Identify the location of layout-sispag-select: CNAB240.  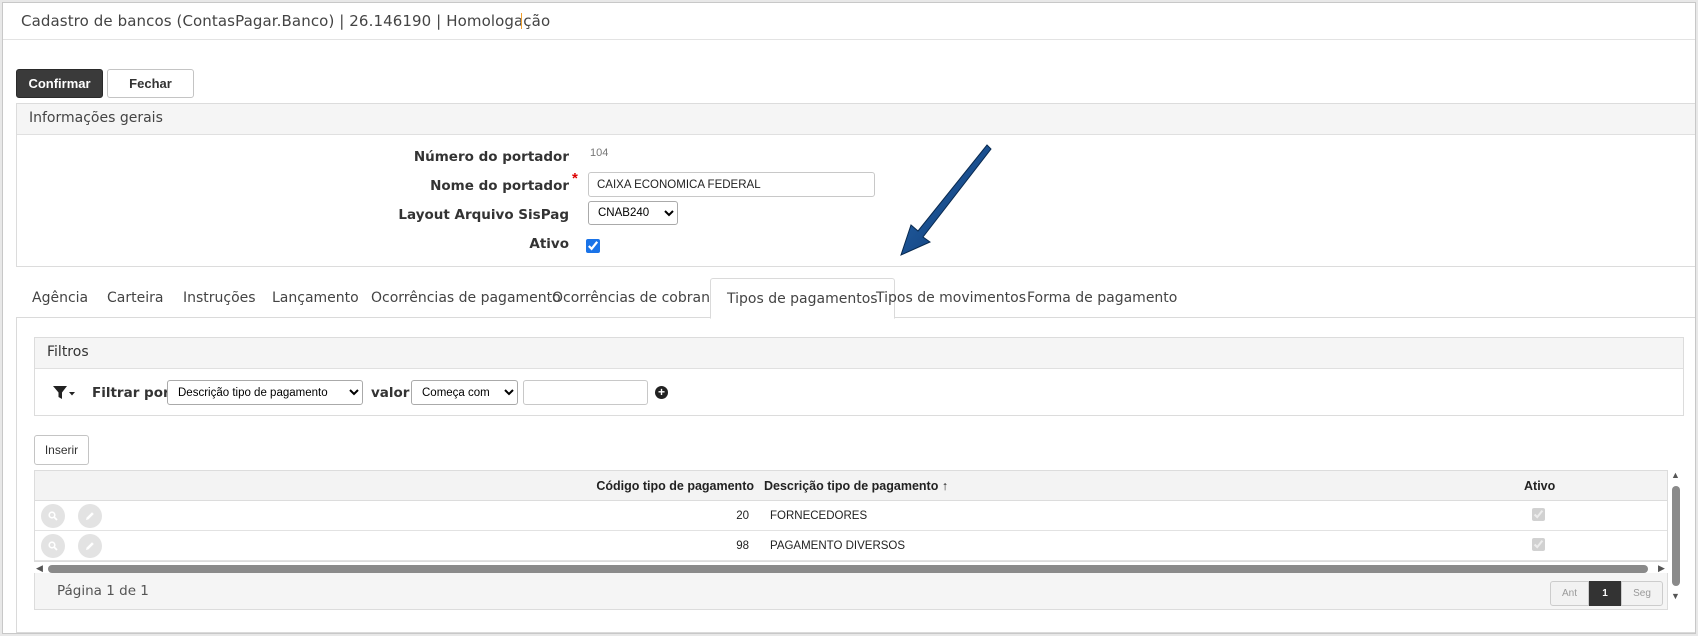
(633, 213).